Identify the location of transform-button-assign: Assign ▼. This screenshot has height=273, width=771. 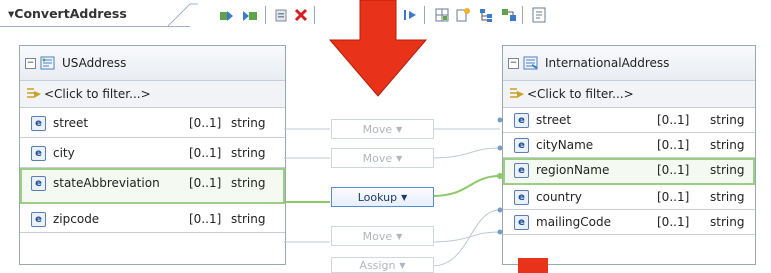
(382, 265).